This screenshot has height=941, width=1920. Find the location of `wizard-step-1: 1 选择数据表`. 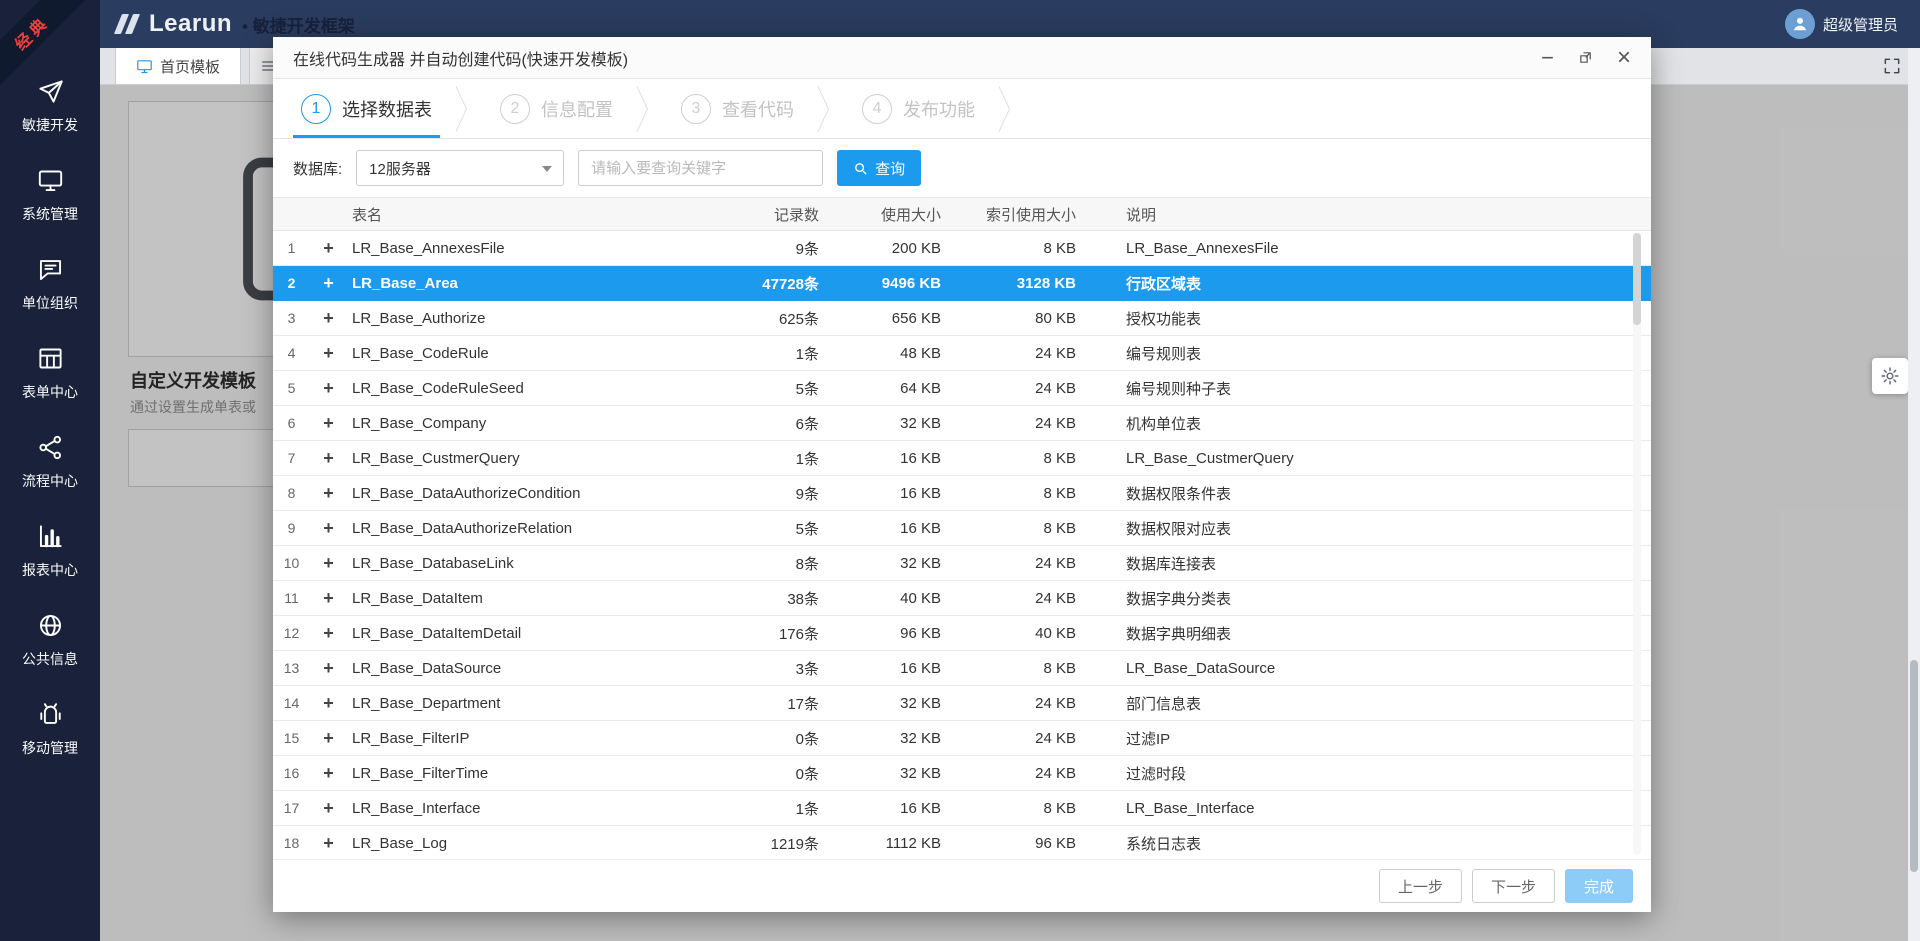

wizard-step-1: 1 选择数据表 is located at coordinates (366, 108).